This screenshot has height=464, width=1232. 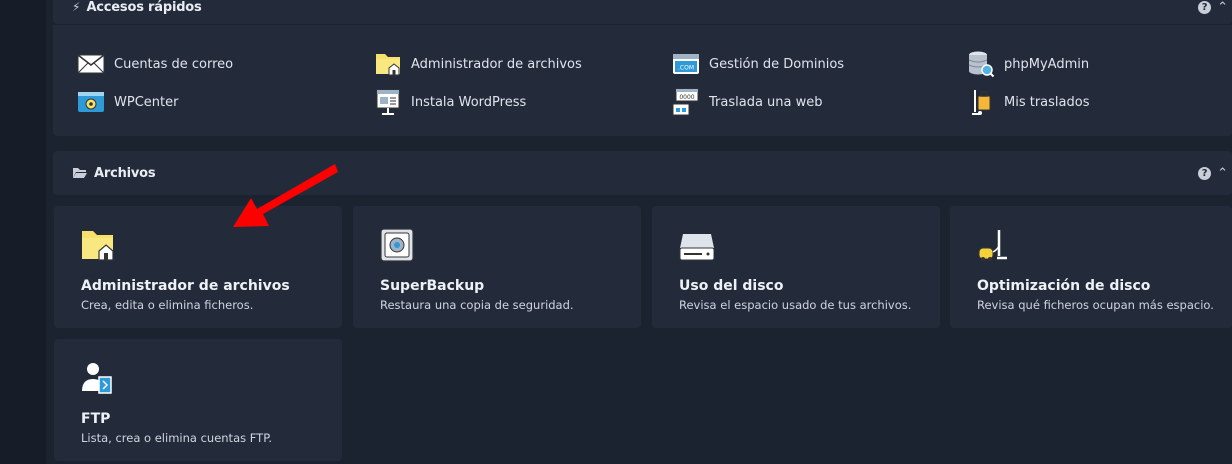 I want to click on quick-item-phpmyadmin: phpMyAdmin, so click(x=1028, y=64).